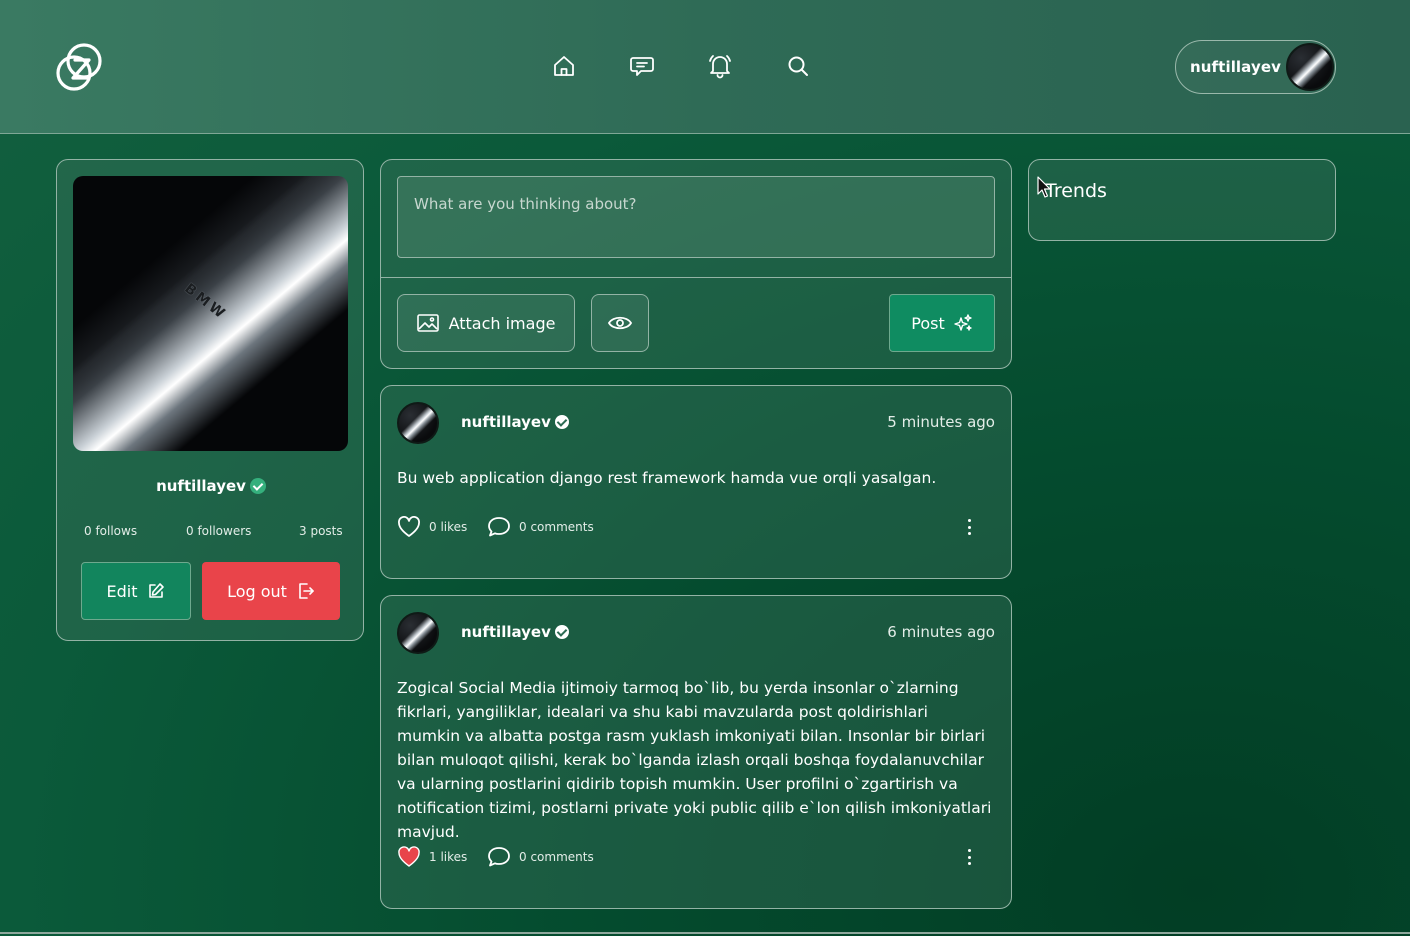 This screenshot has height=936, width=1410. I want to click on user-menu-button: nuftillayev, so click(1255, 67).